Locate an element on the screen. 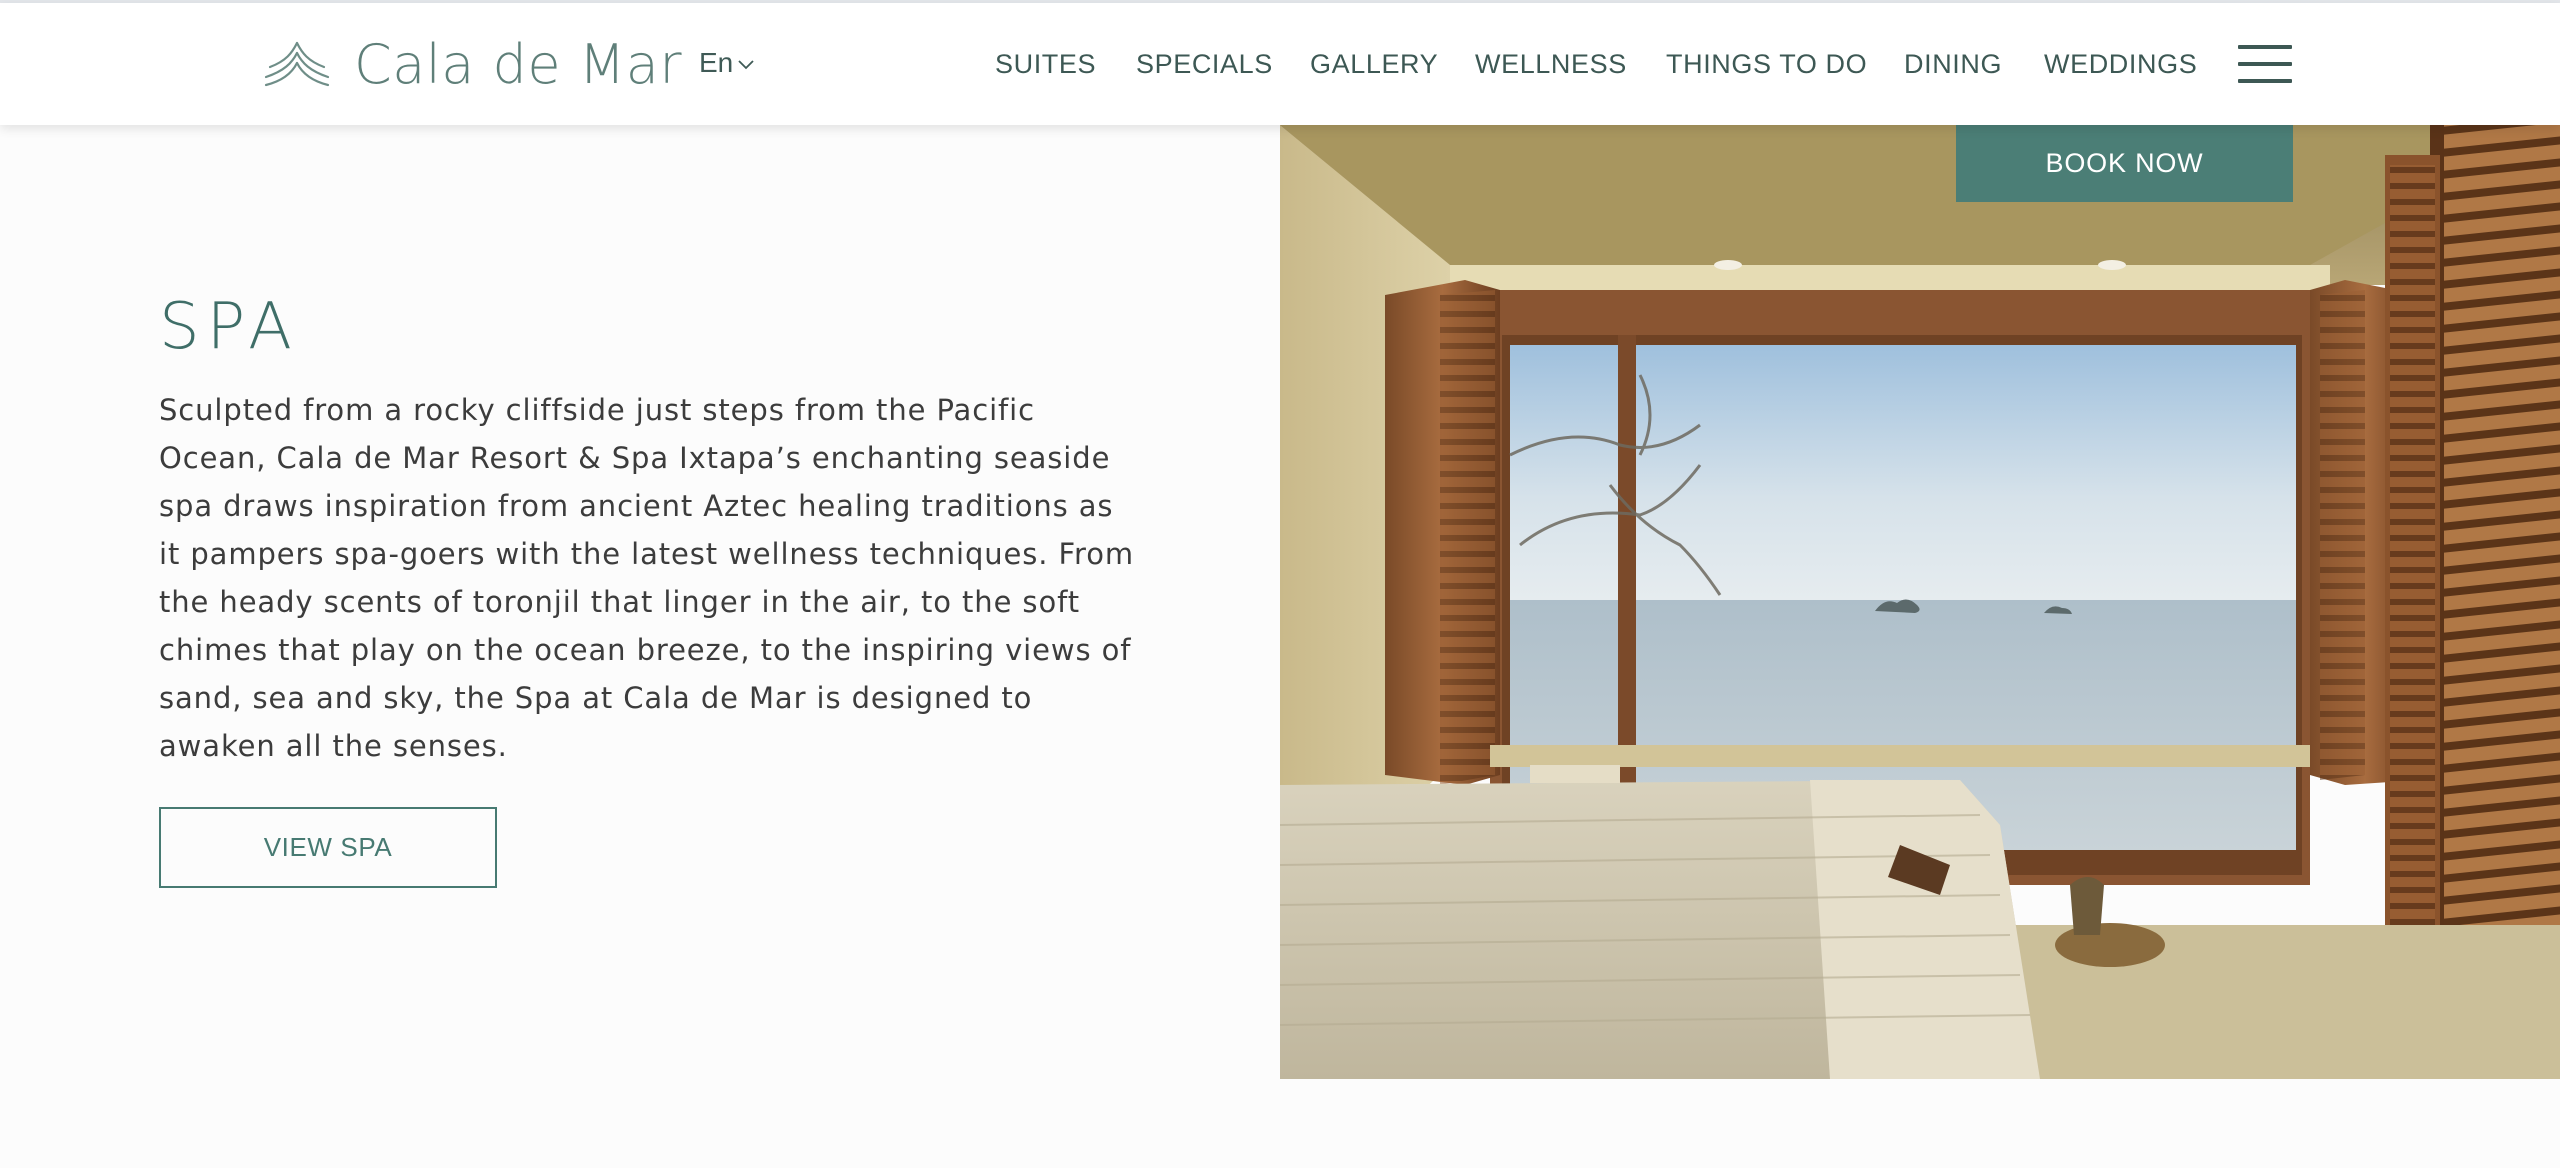  nav-item-specials: SPECIALS is located at coordinates (1204, 64).